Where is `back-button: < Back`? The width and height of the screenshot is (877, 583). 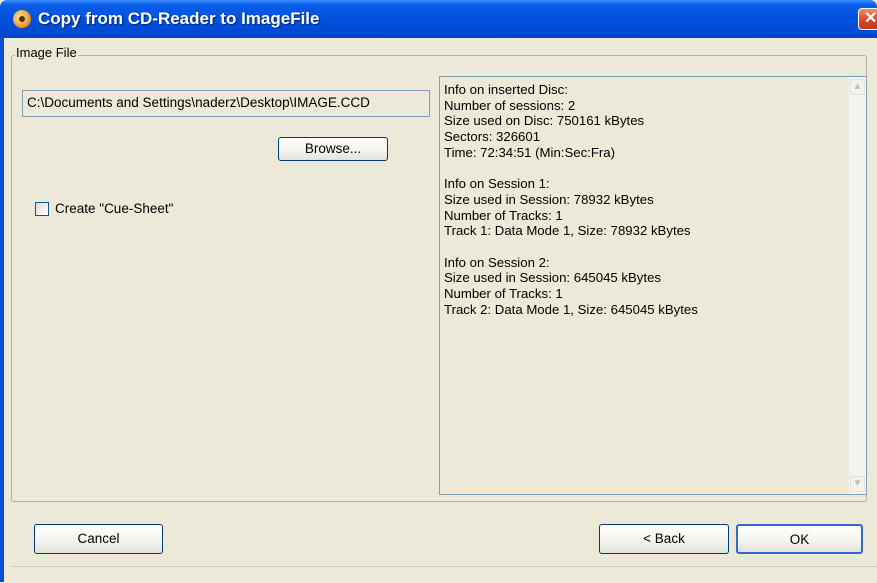 back-button: < Back is located at coordinates (664, 539).